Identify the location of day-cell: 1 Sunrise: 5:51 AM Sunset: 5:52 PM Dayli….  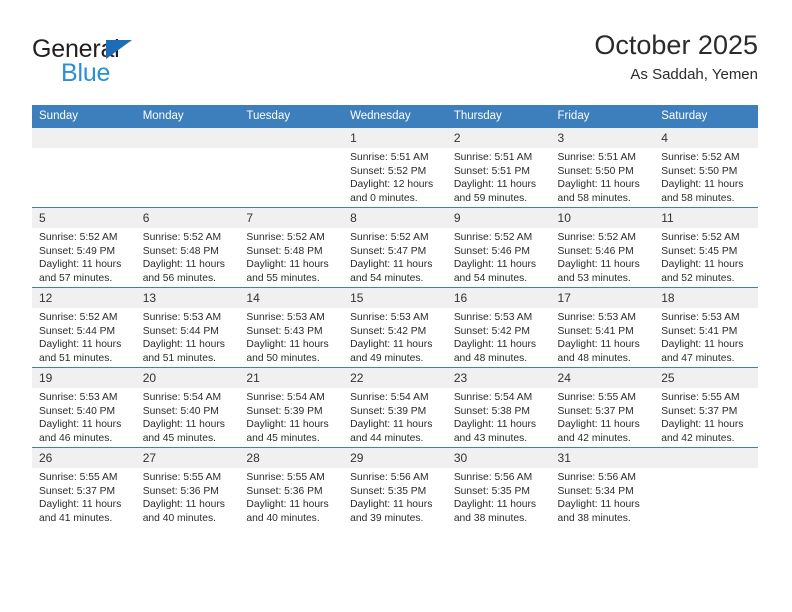
(395, 167).